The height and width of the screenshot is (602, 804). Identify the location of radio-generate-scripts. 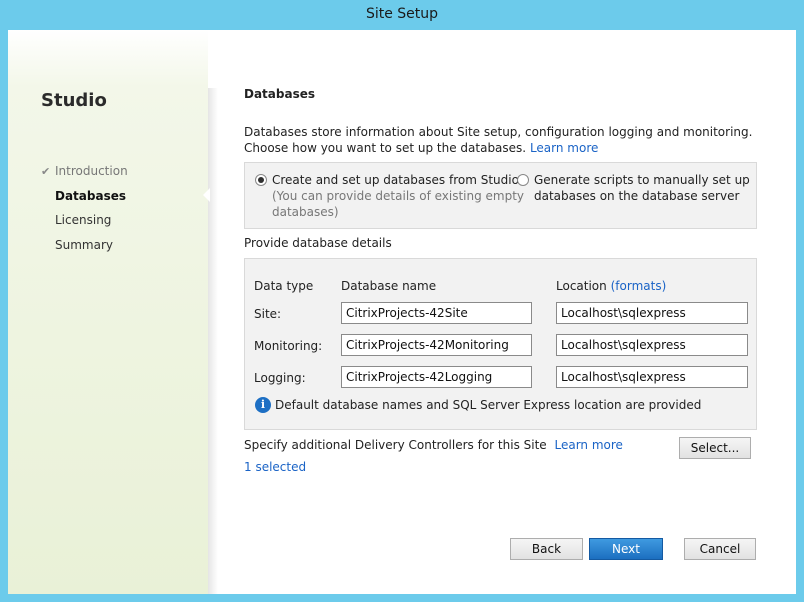
(523, 180).